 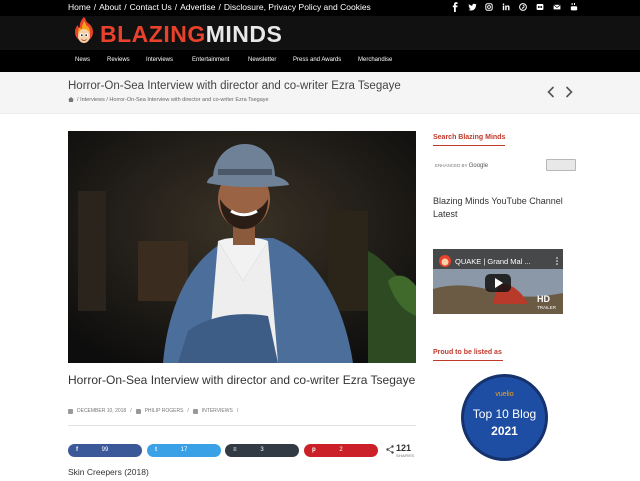 What do you see at coordinates (514, 7) in the screenshot?
I see `social-links` at bounding box center [514, 7].